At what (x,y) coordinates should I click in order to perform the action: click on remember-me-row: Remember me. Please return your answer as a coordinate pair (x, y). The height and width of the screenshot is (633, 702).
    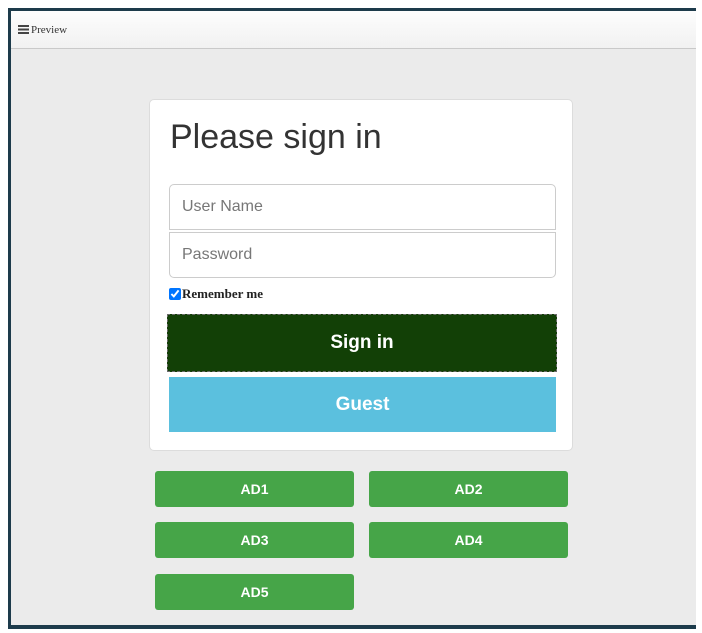
    Looking at the image, I should click on (216, 294).